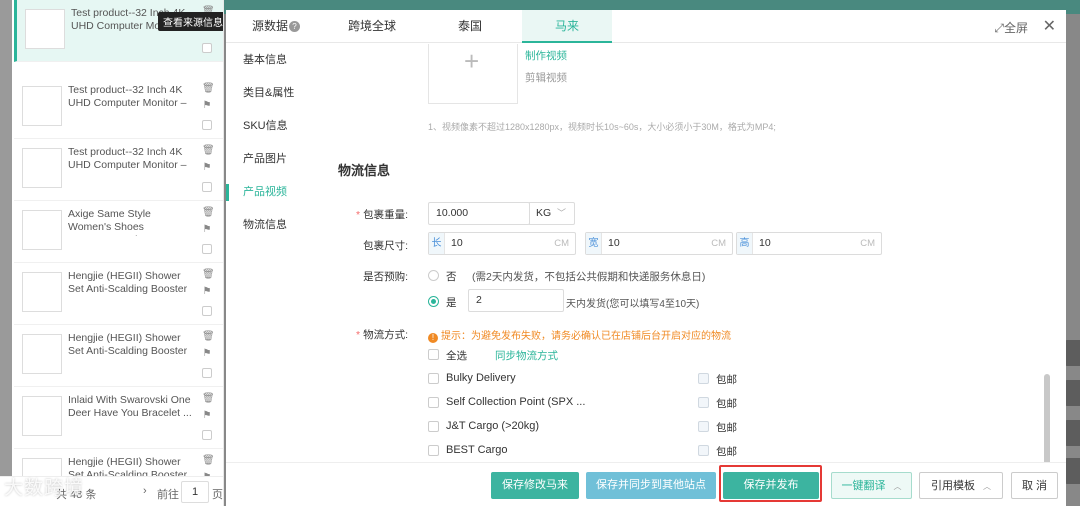  I want to click on help-icon: ?, so click(294, 26).